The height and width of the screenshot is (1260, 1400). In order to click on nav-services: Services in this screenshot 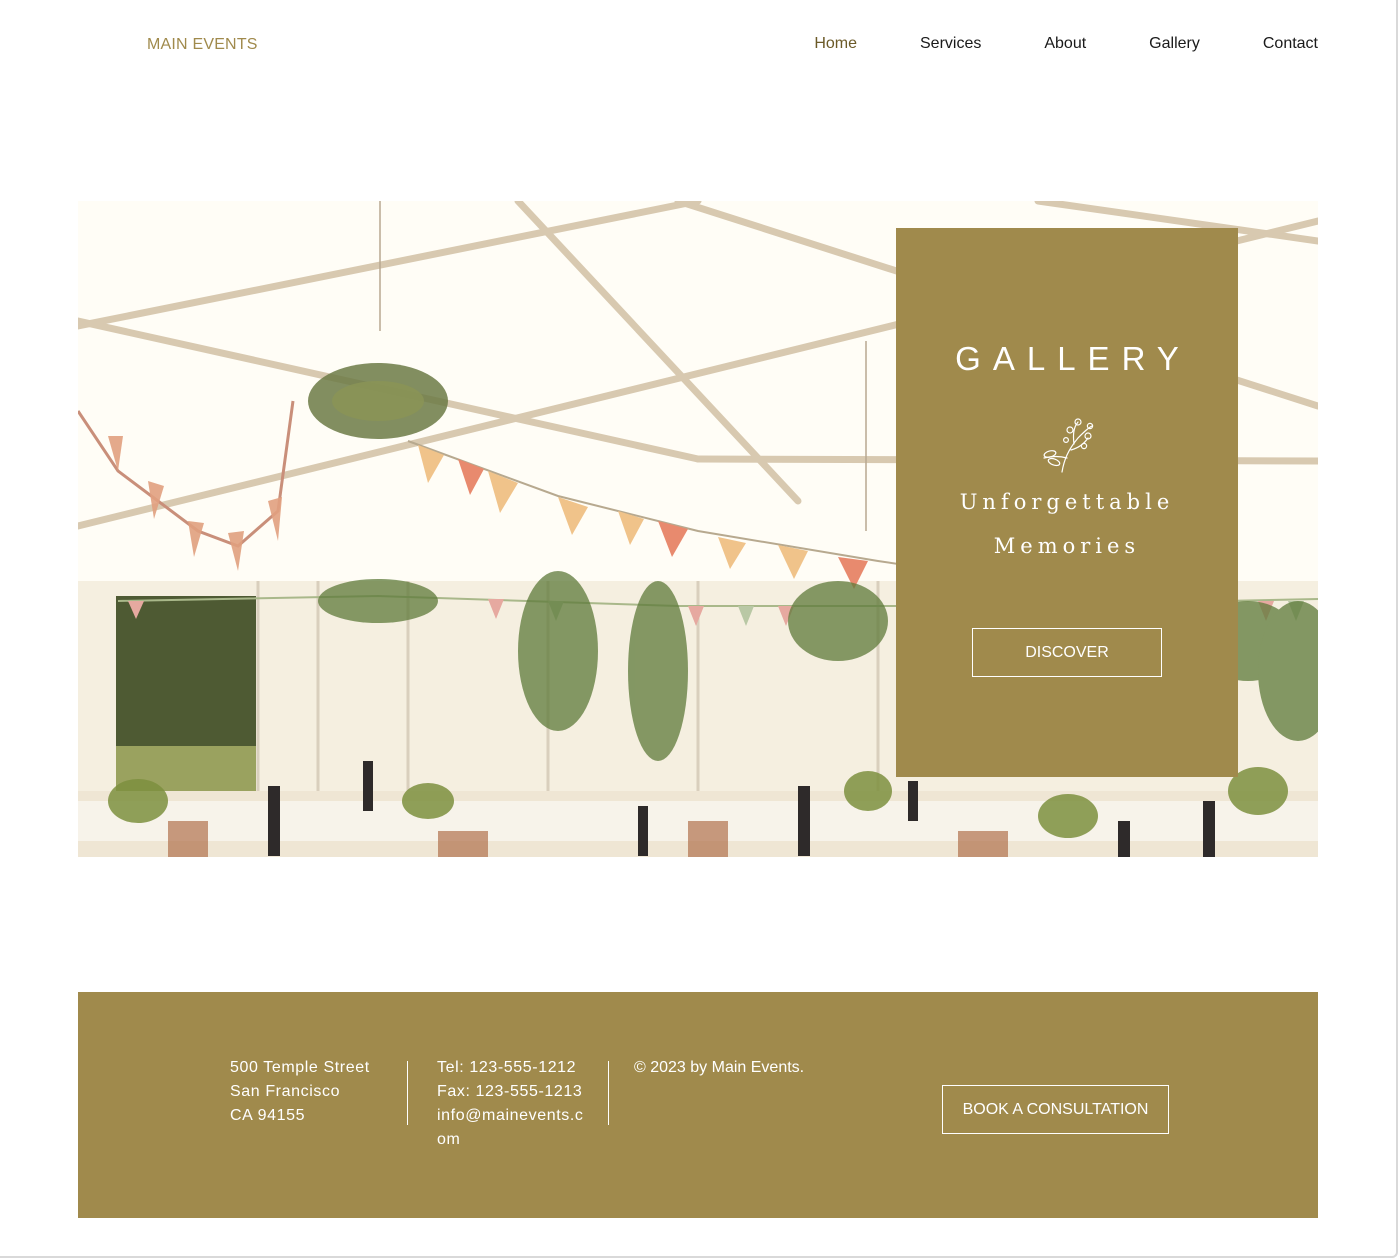, I will do `click(950, 44)`.